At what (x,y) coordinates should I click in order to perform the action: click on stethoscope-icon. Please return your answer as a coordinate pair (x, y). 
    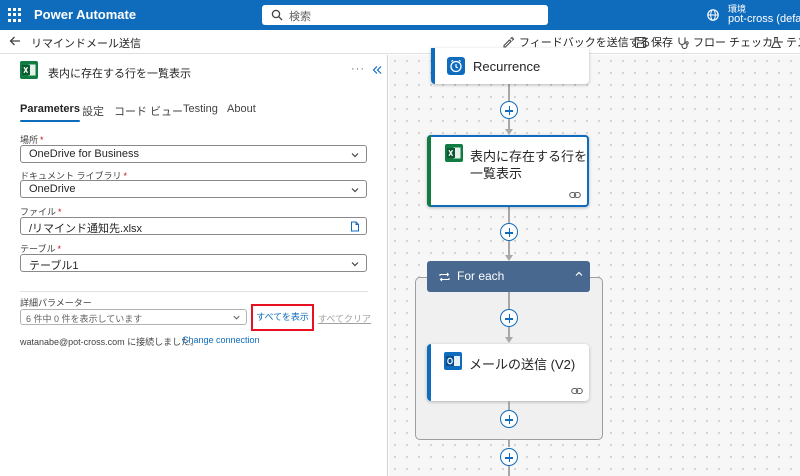
    Looking at the image, I should click on (683, 43).